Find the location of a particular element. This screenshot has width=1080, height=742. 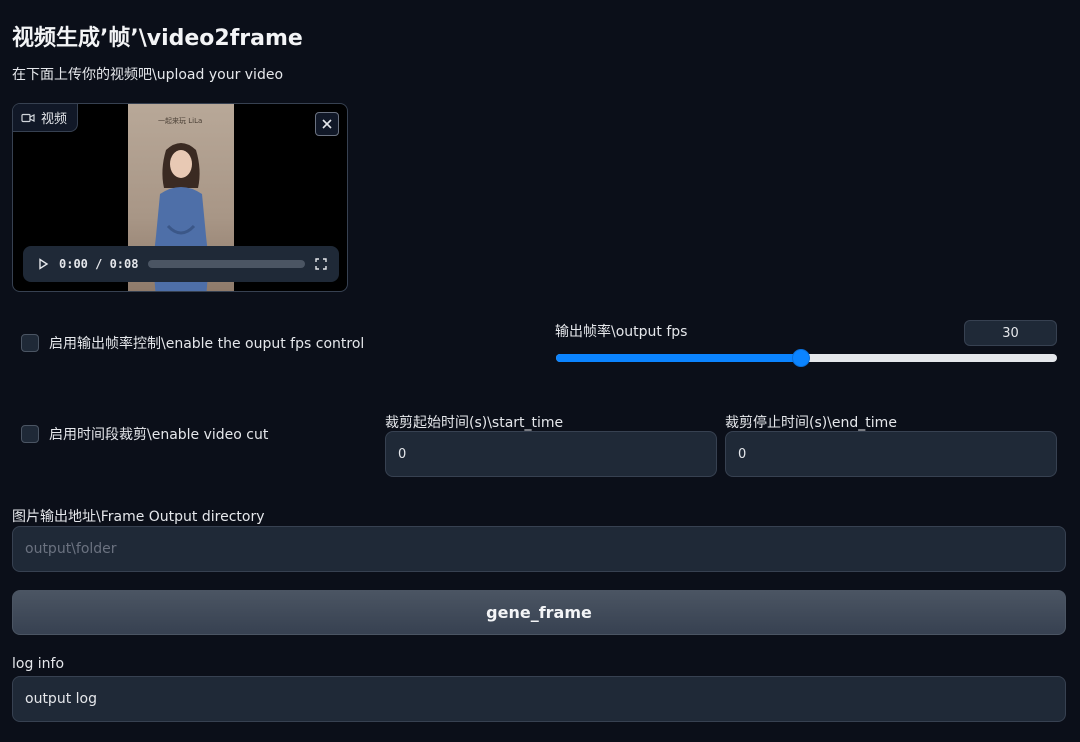

clear-video-button is located at coordinates (327, 124).